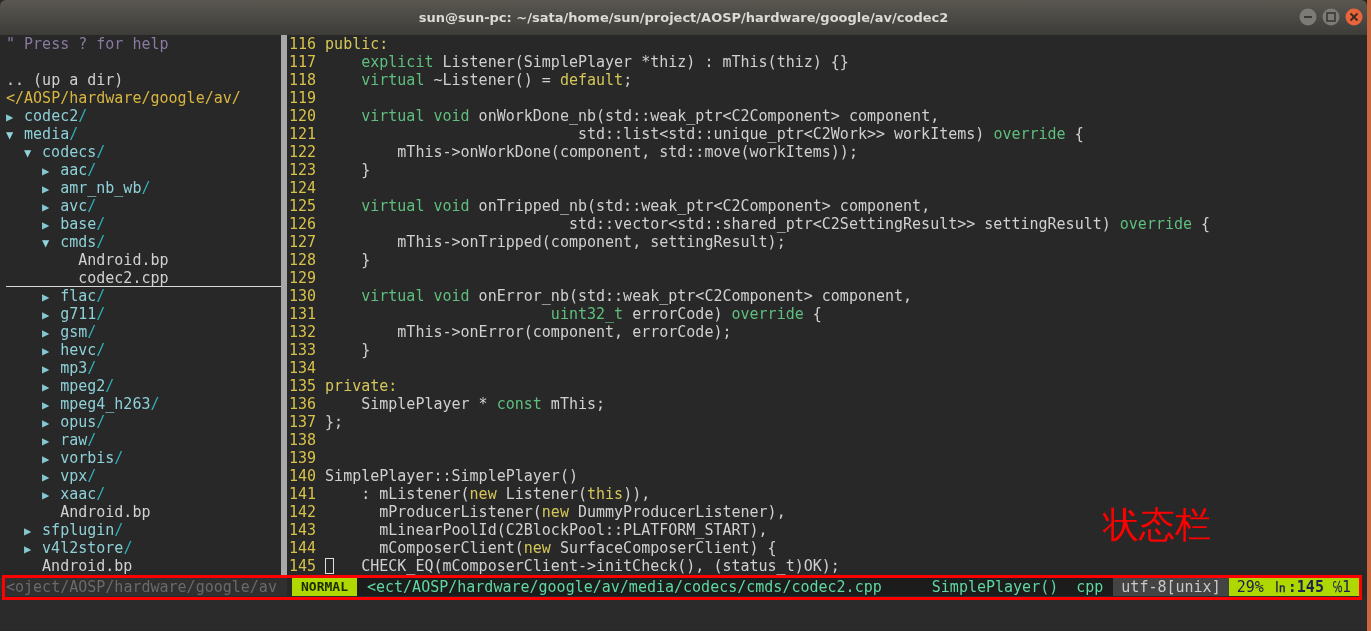 The width and height of the screenshot is (1371, 631). I want to click on parent-dir-link: .. (up a dir), so click(65, 80).